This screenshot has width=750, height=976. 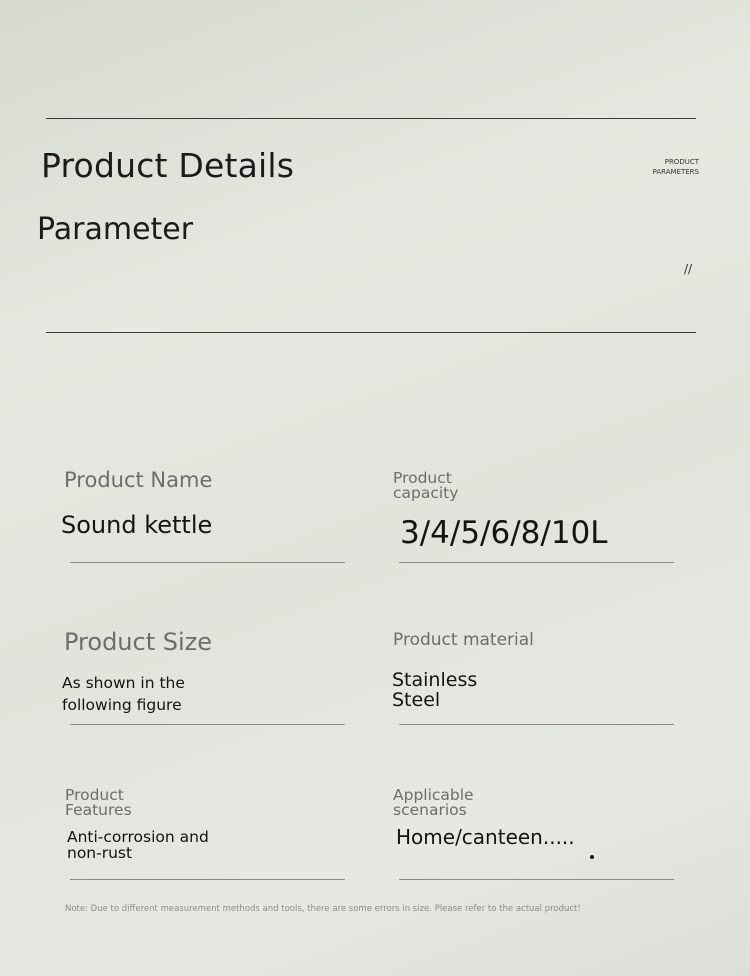 I want to click on features-label-line2: Features, so click(x=98, y=810).